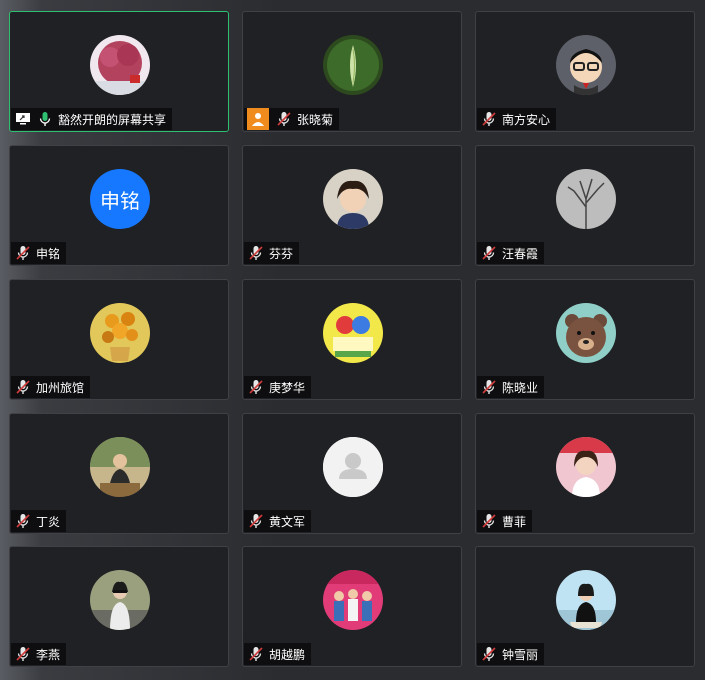 The image size is (705, 680). I want to click on name-bar: 李燕, so click(39, 654).